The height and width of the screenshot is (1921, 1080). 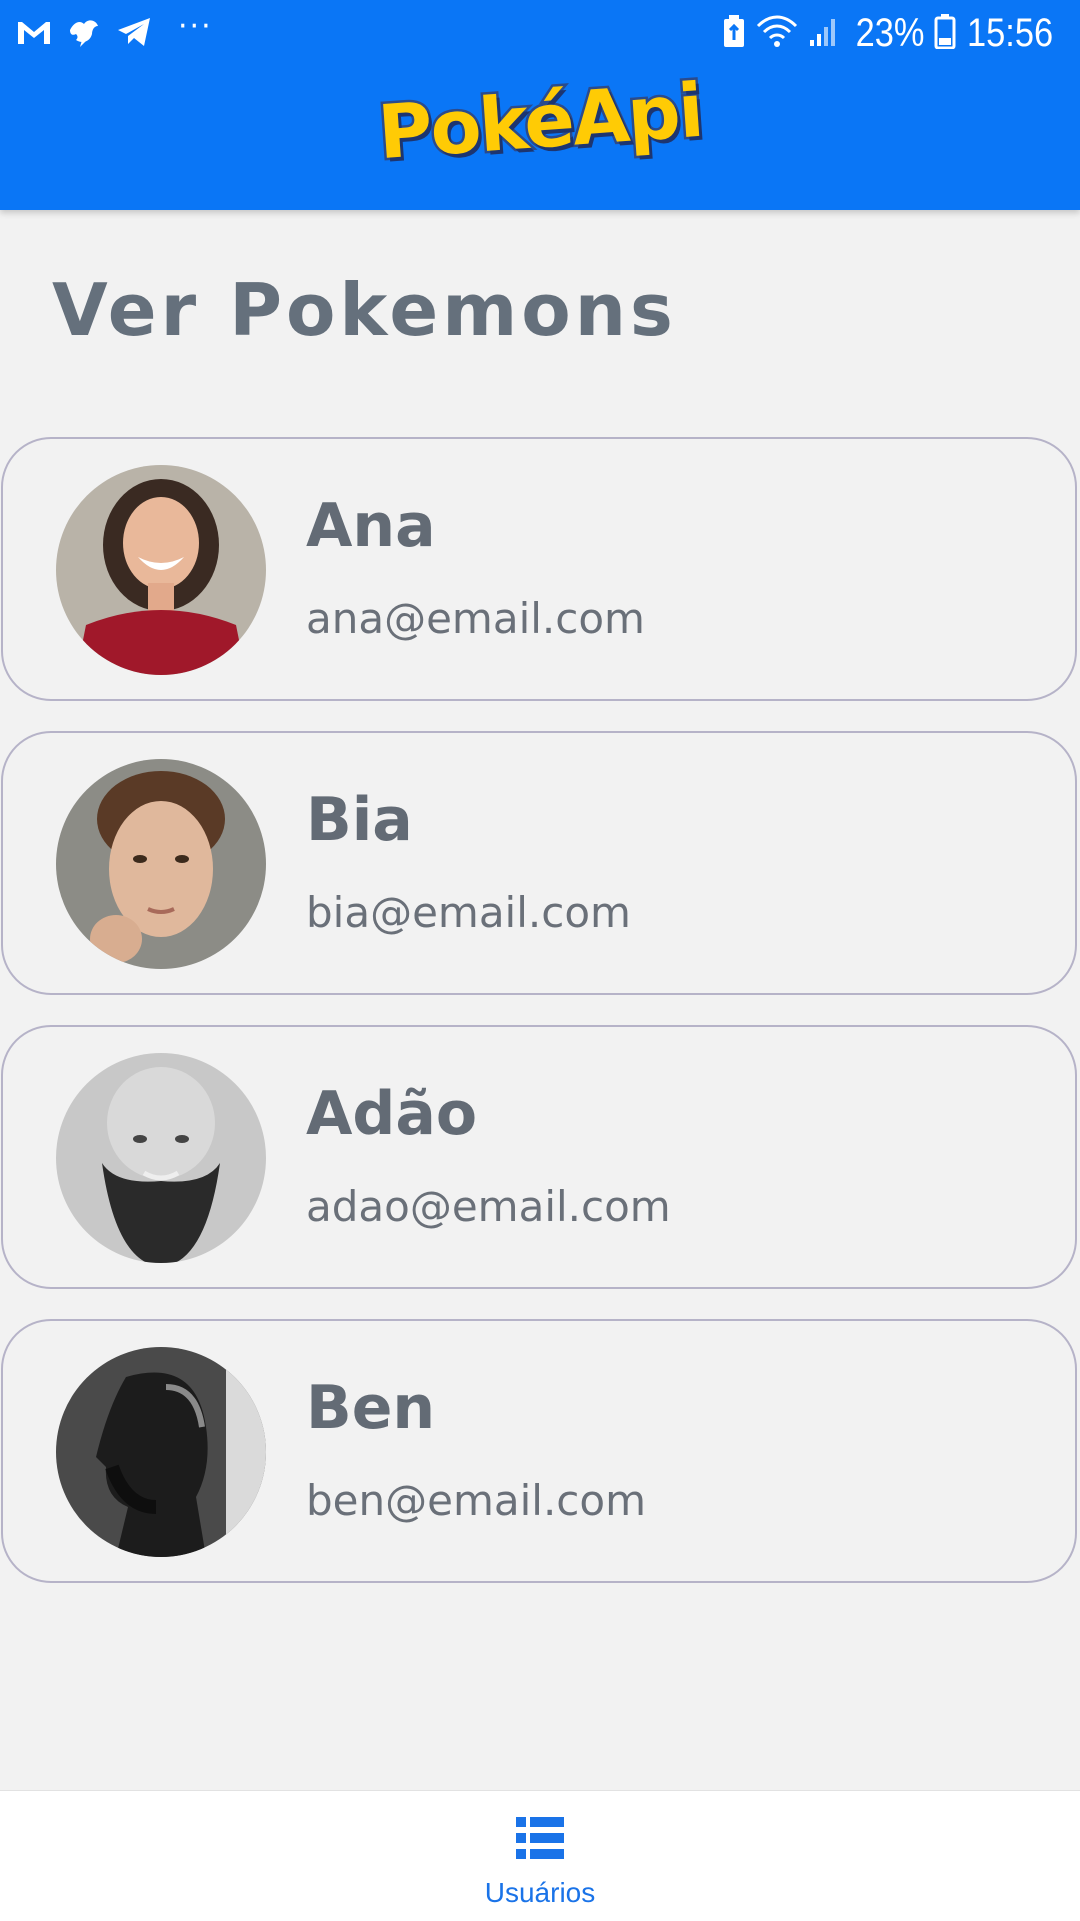 I want to click on user-name: Ana, so click(x=371, y=526).